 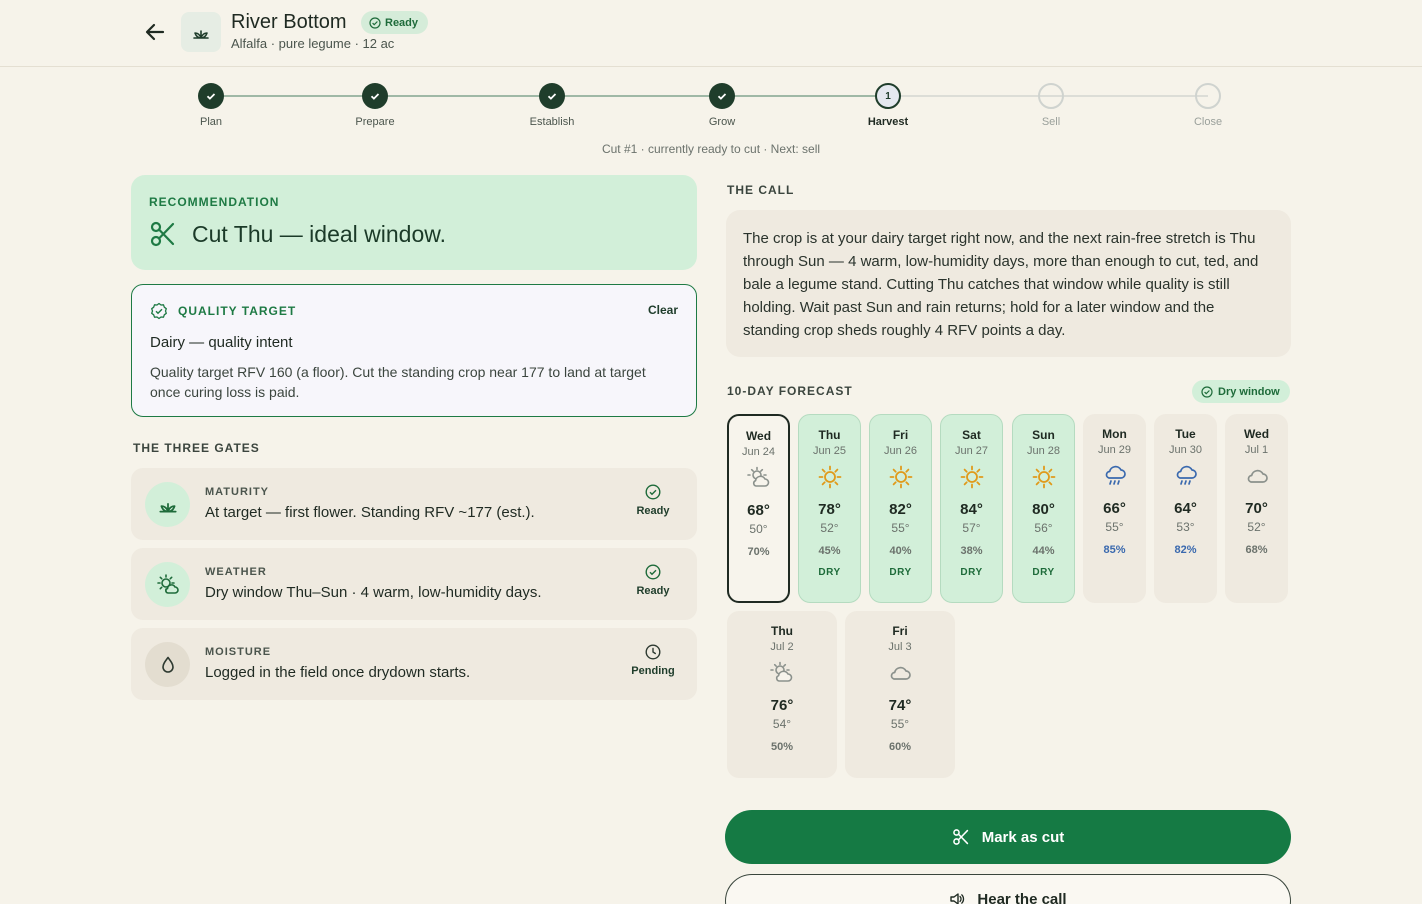 What do you see at coordinates (1185, 550) in the screenshot?
I see `precip-chance: 82%` at bounding box center [1185, 550].